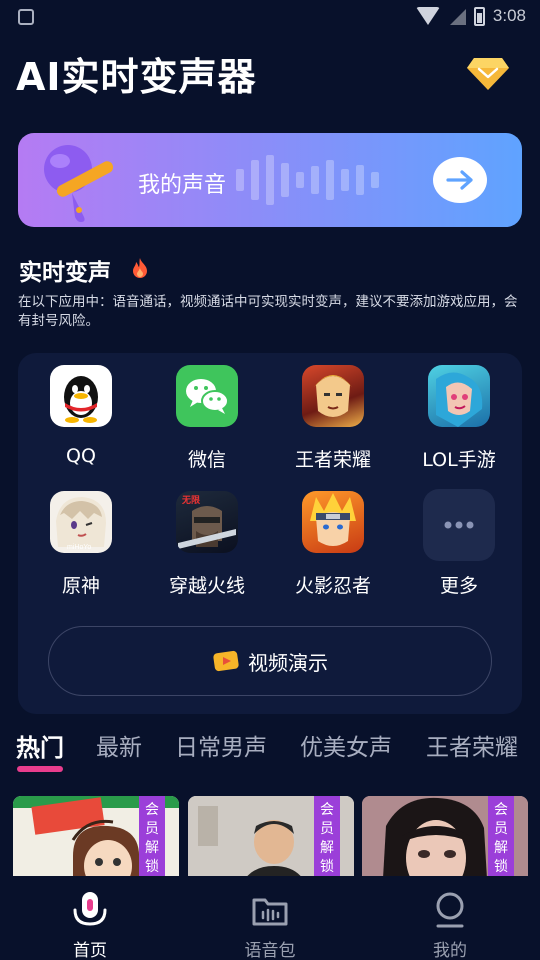 Image resolution: width=540 pixels, height=960 pixels. Describe the element at coordinates (81, 456) in the screenshot. I see `app-label: QQ` at that location.